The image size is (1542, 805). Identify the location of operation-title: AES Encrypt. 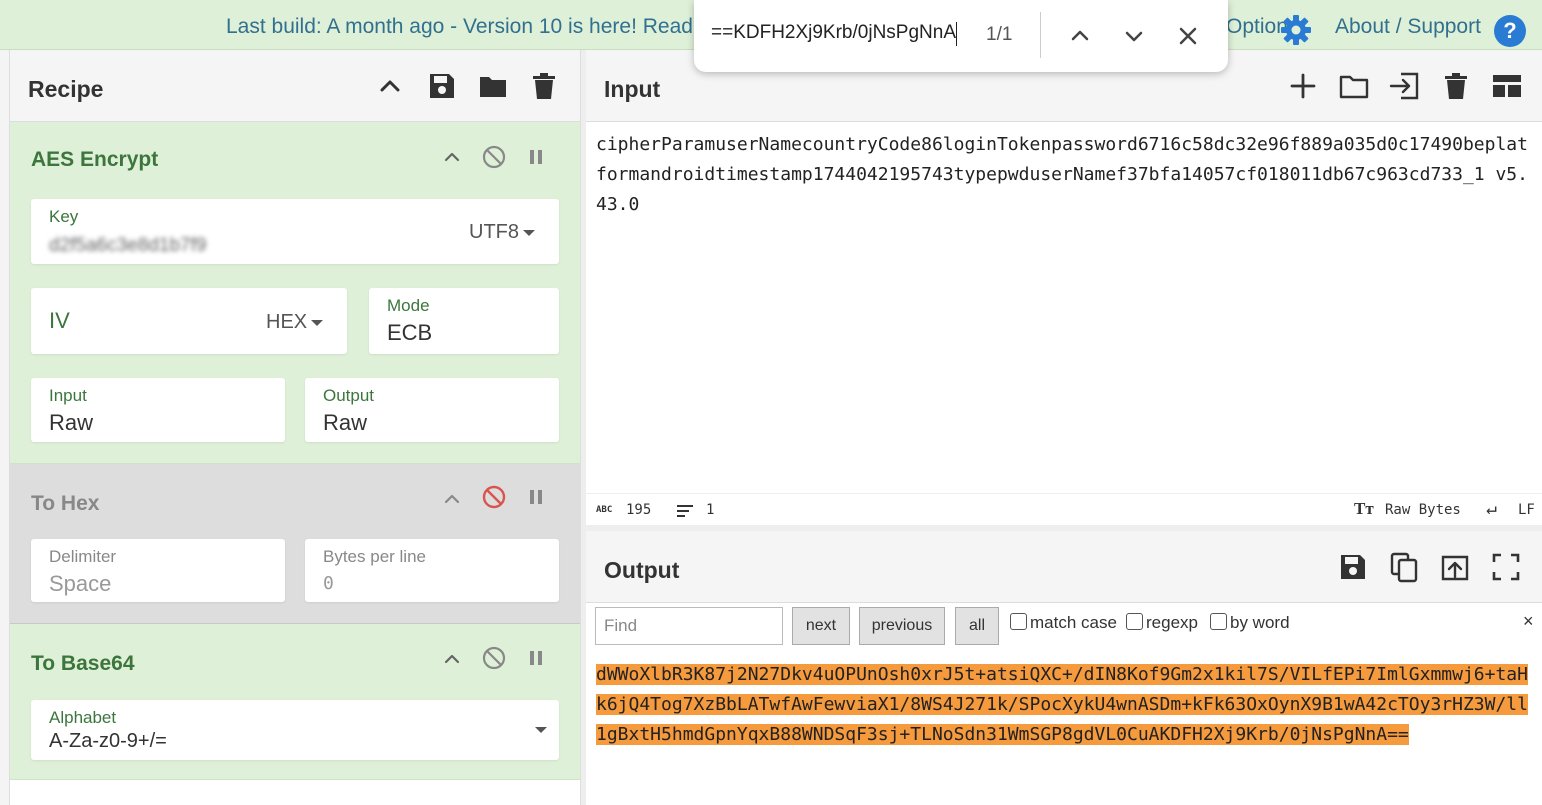
(95, 159).